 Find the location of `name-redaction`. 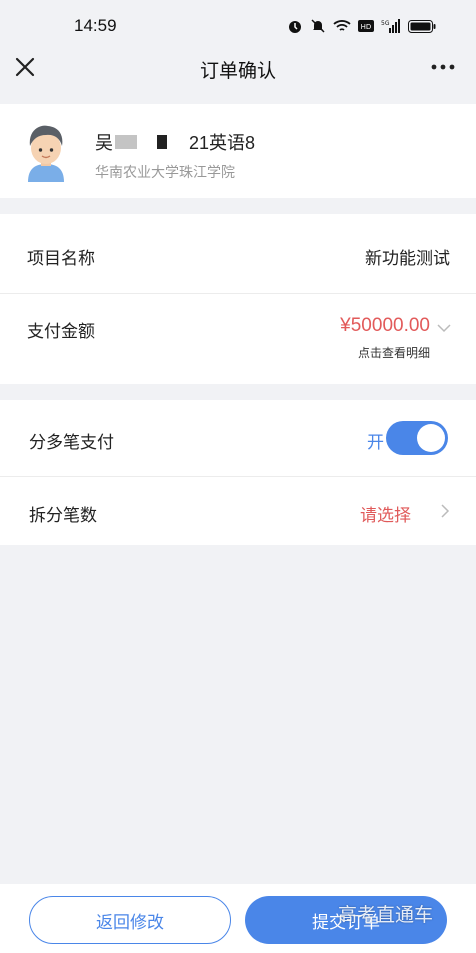

name-redaction is located at coordinates (126, 142).